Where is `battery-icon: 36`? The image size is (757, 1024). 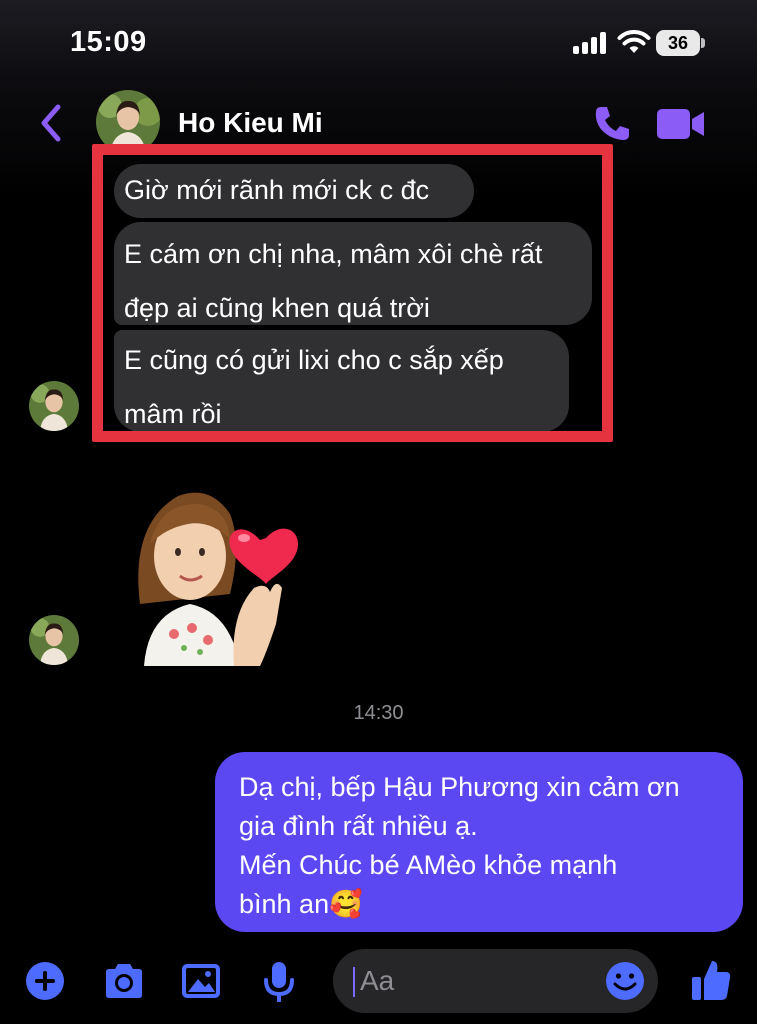
battery-icon: 36 is located at coordinates (681, 43).